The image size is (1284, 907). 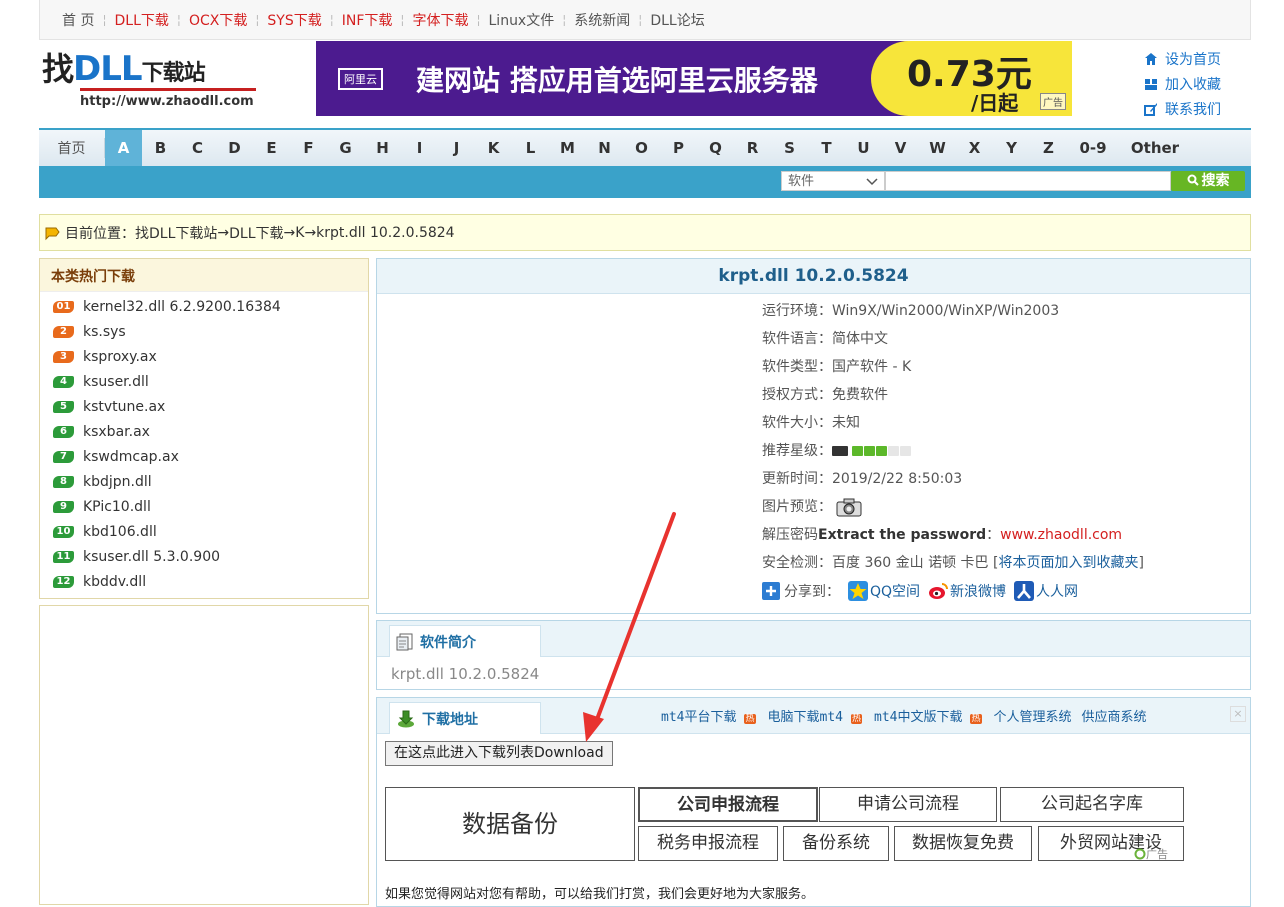 What do you see at coordinates (204, 331) in the screenshot?
I see `list-item: 2 ks.sys` at bounding box center [204, 331].